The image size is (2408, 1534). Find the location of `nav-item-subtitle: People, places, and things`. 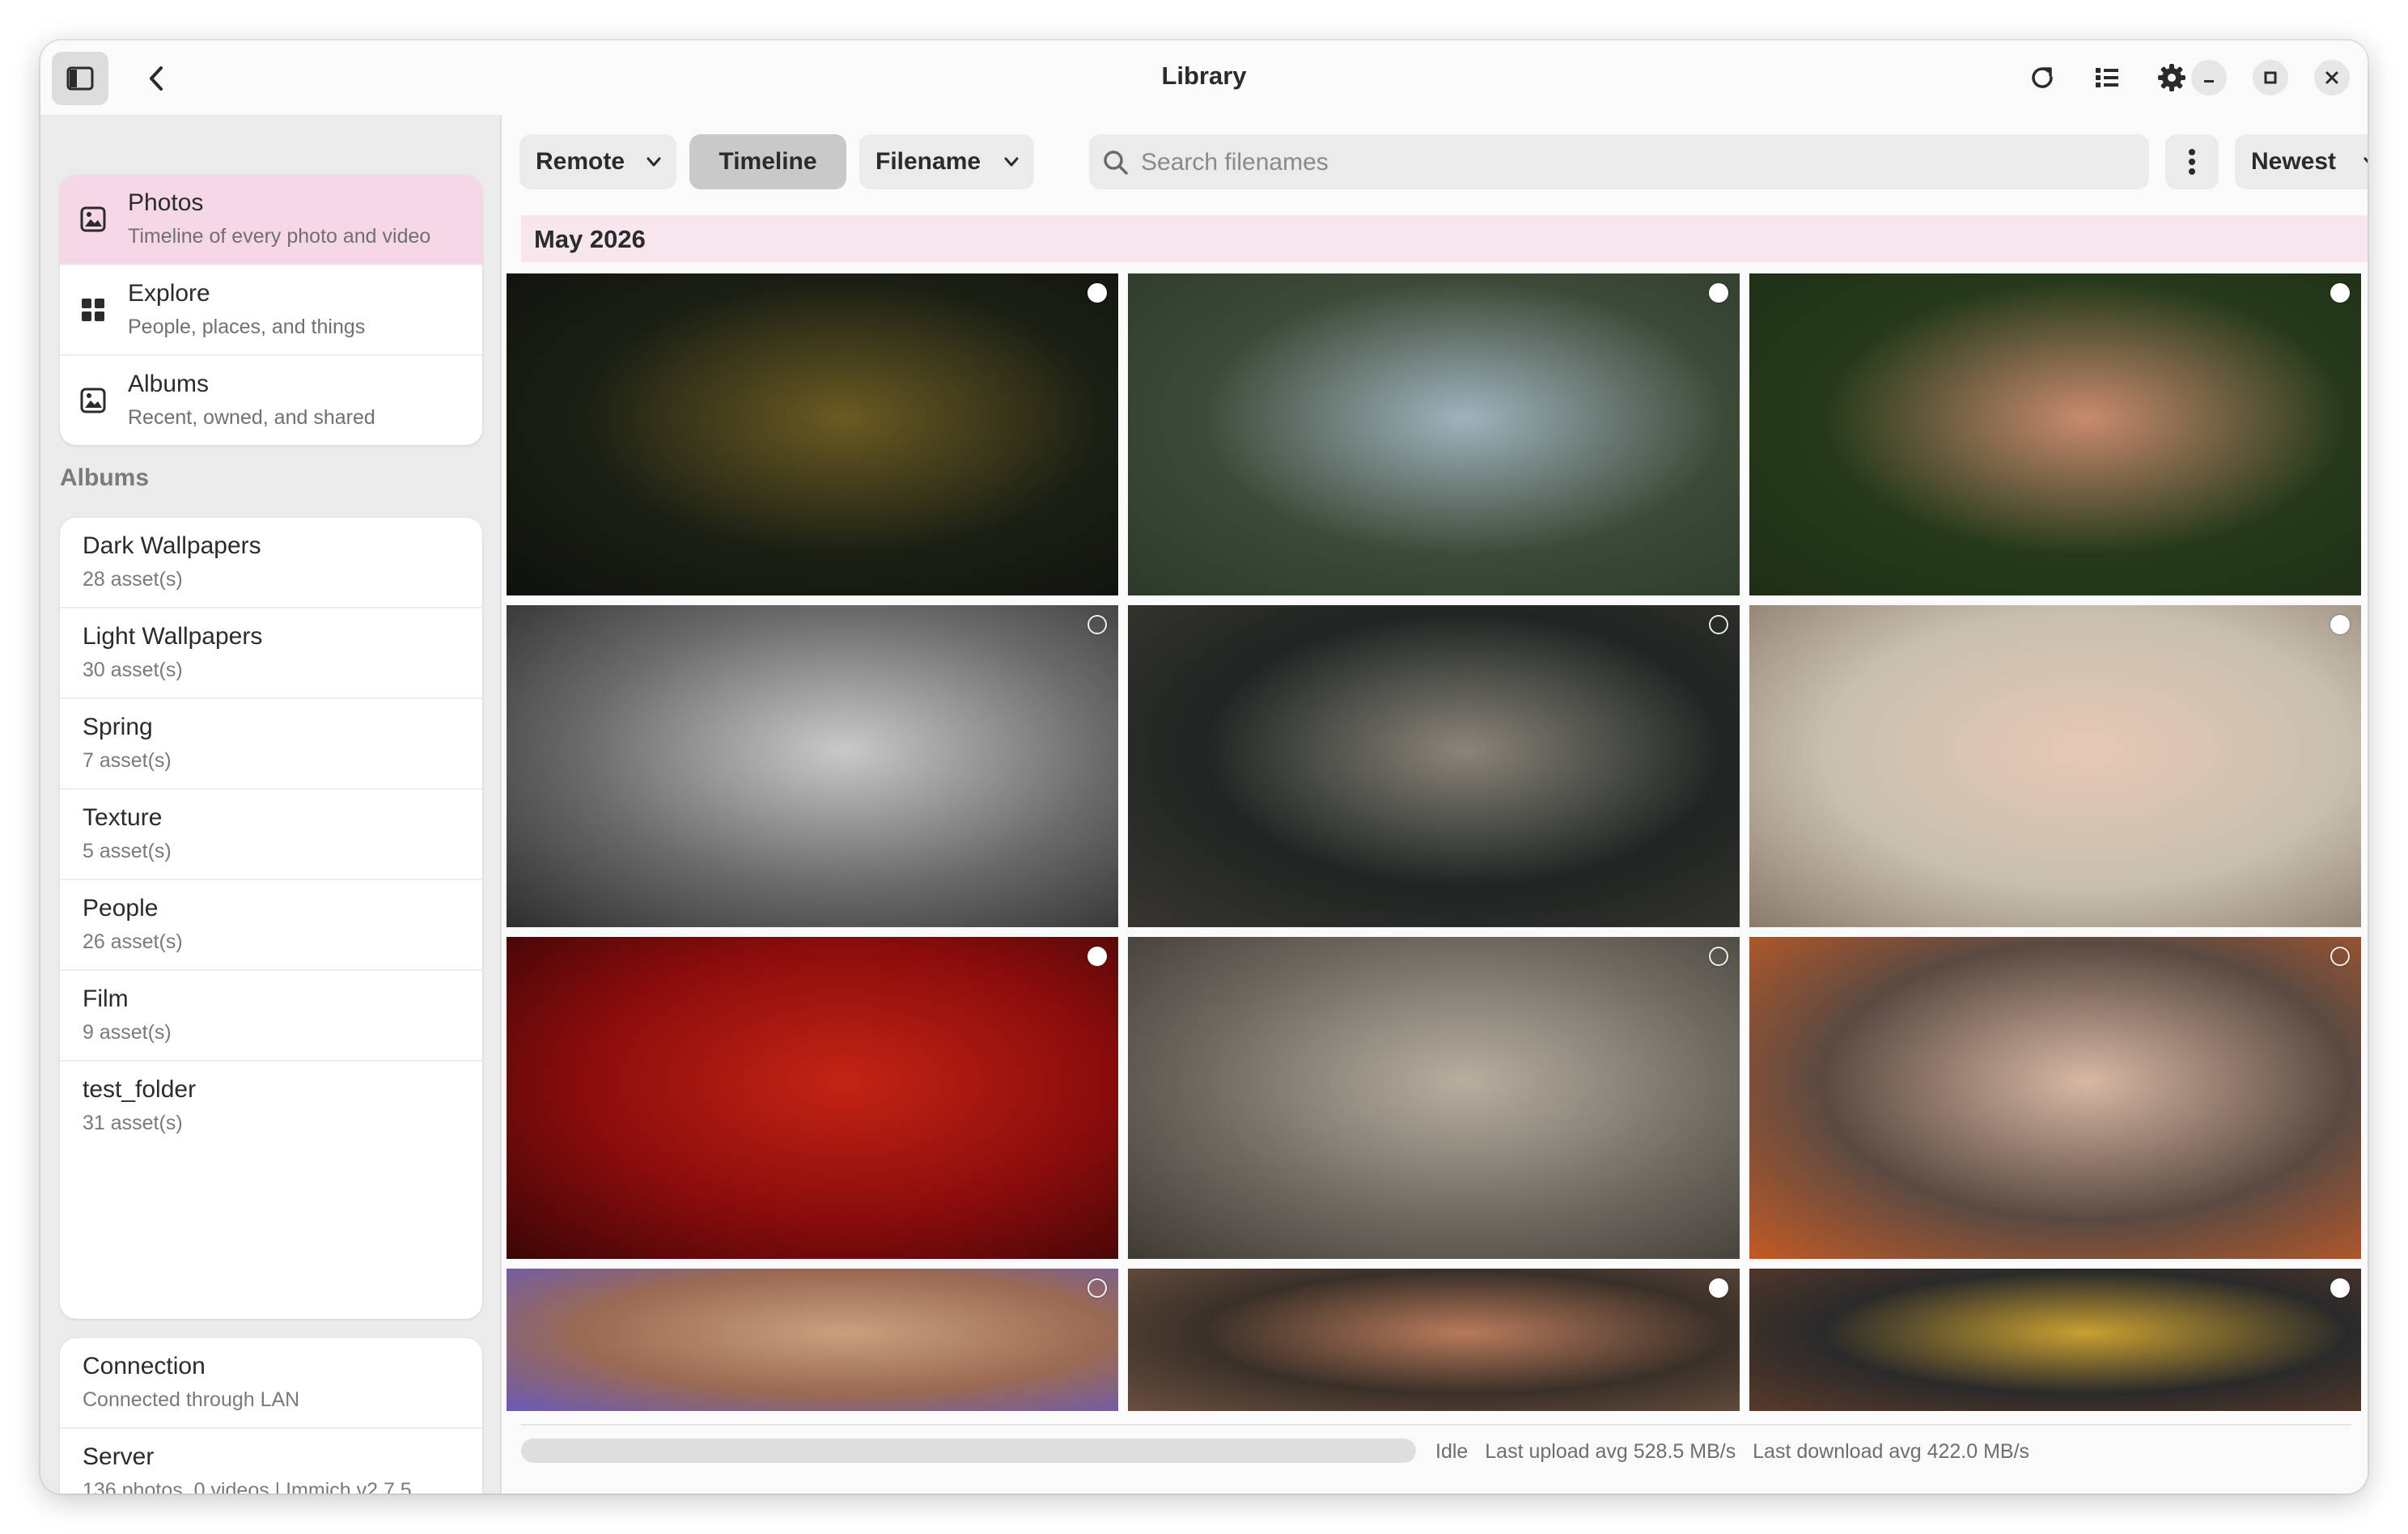

nav-item-subtitle: People, places, and things is located at coordinates (247, 327).